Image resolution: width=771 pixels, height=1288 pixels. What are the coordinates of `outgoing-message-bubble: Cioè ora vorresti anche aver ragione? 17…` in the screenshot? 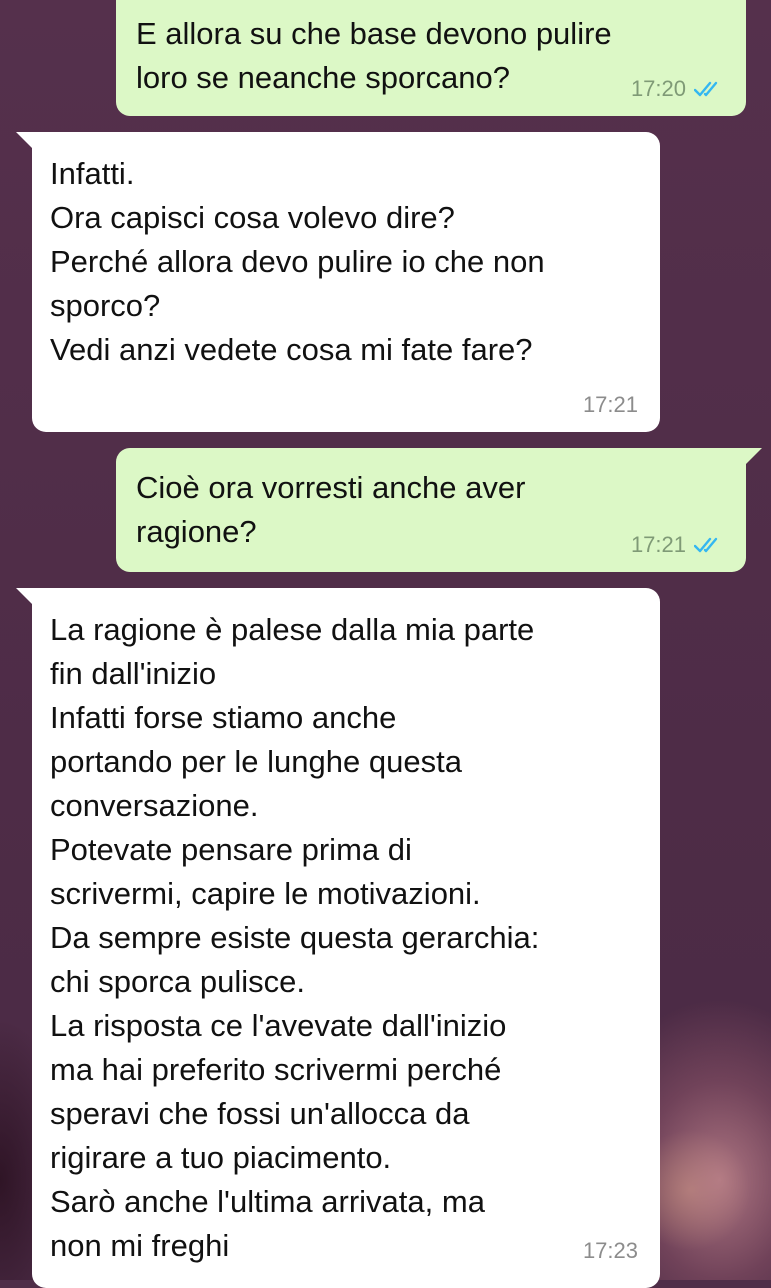 It's located at (439, 510).